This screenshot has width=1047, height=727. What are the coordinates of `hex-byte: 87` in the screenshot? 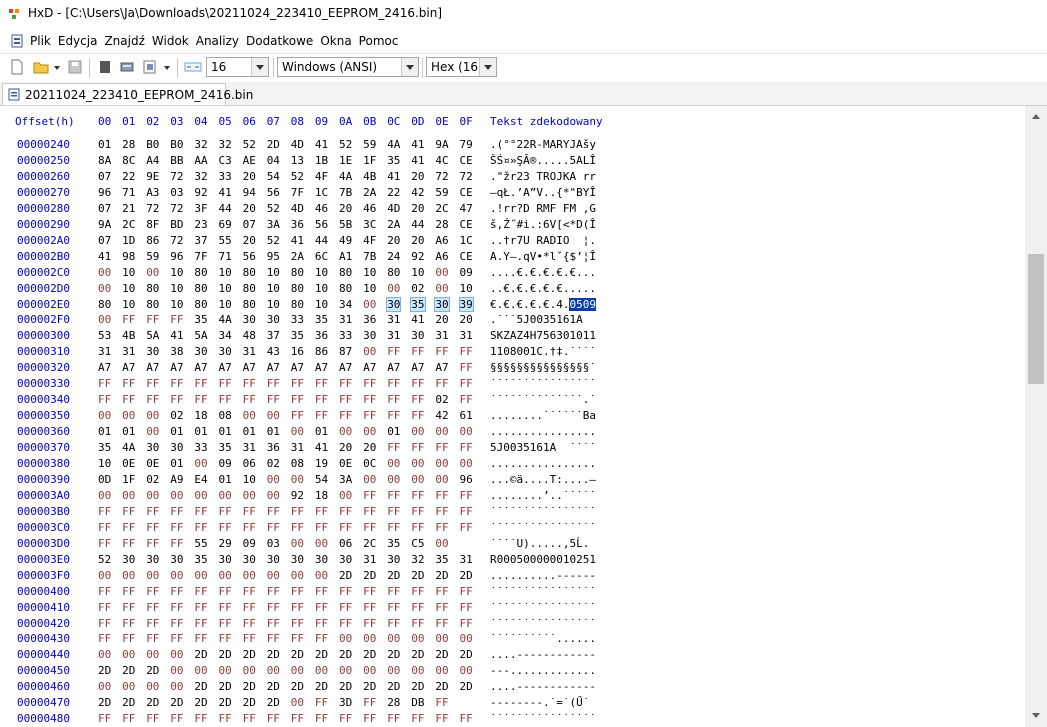 It's located at (345, 351).